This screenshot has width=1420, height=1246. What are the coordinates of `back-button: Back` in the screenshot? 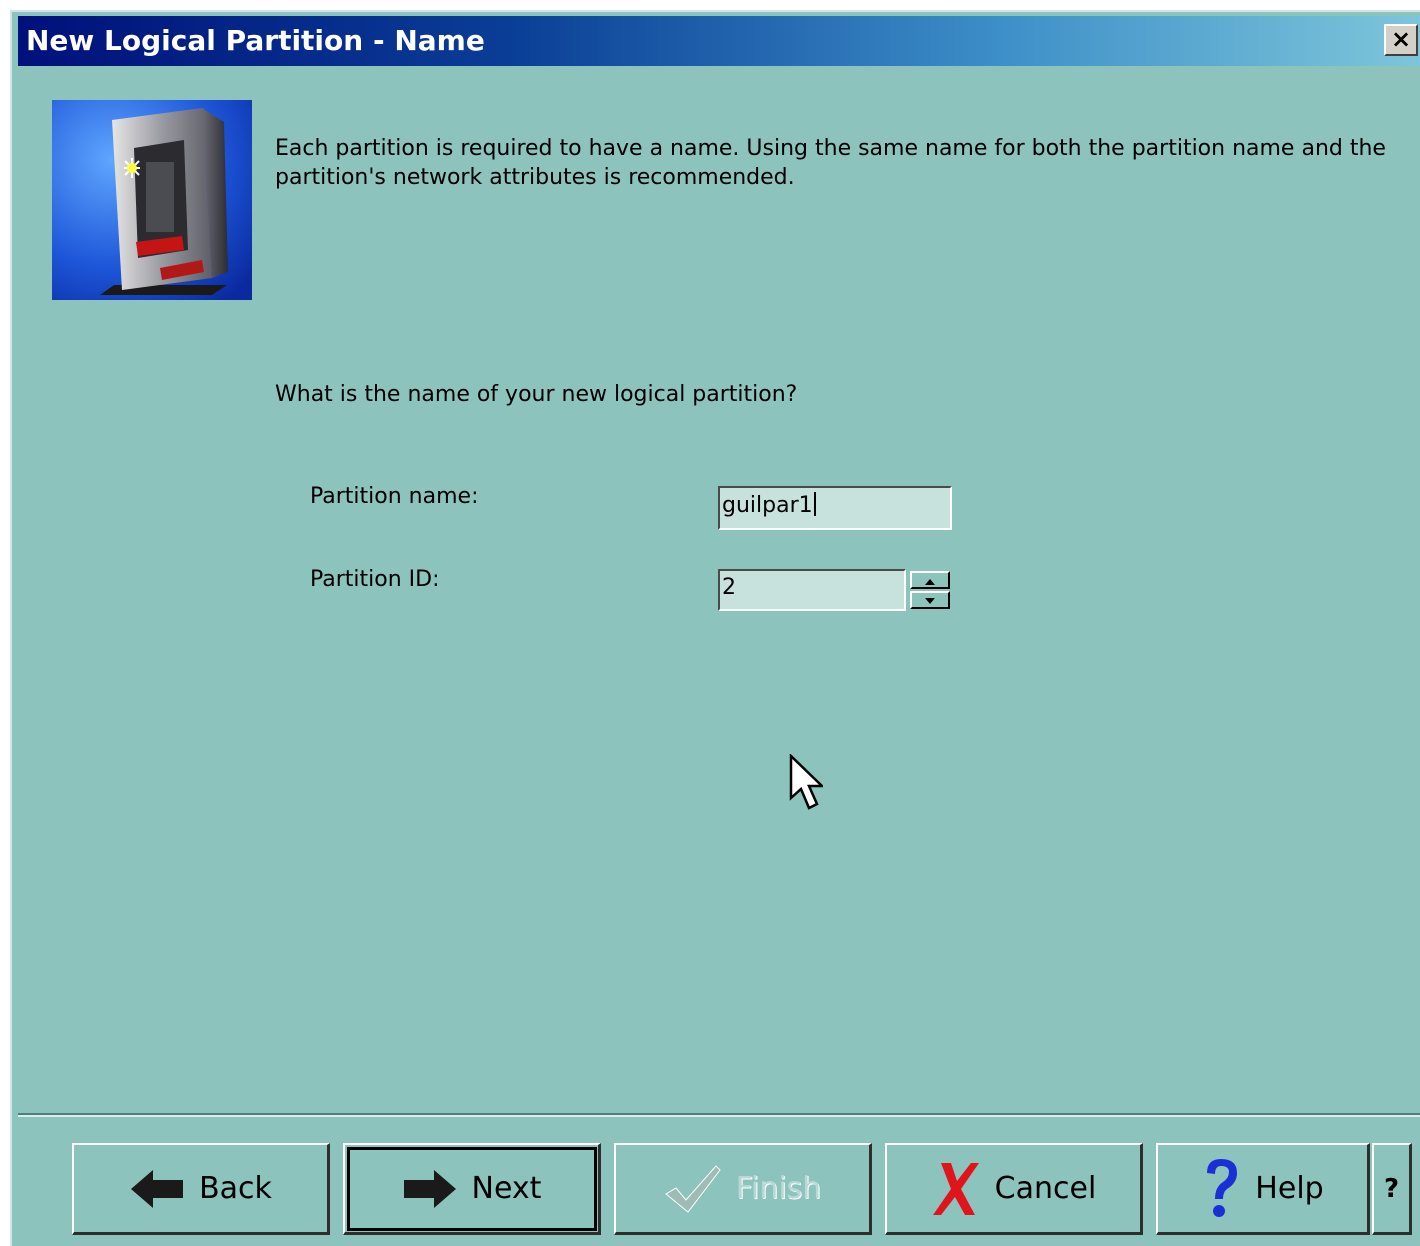 It's located at (201, 1189).